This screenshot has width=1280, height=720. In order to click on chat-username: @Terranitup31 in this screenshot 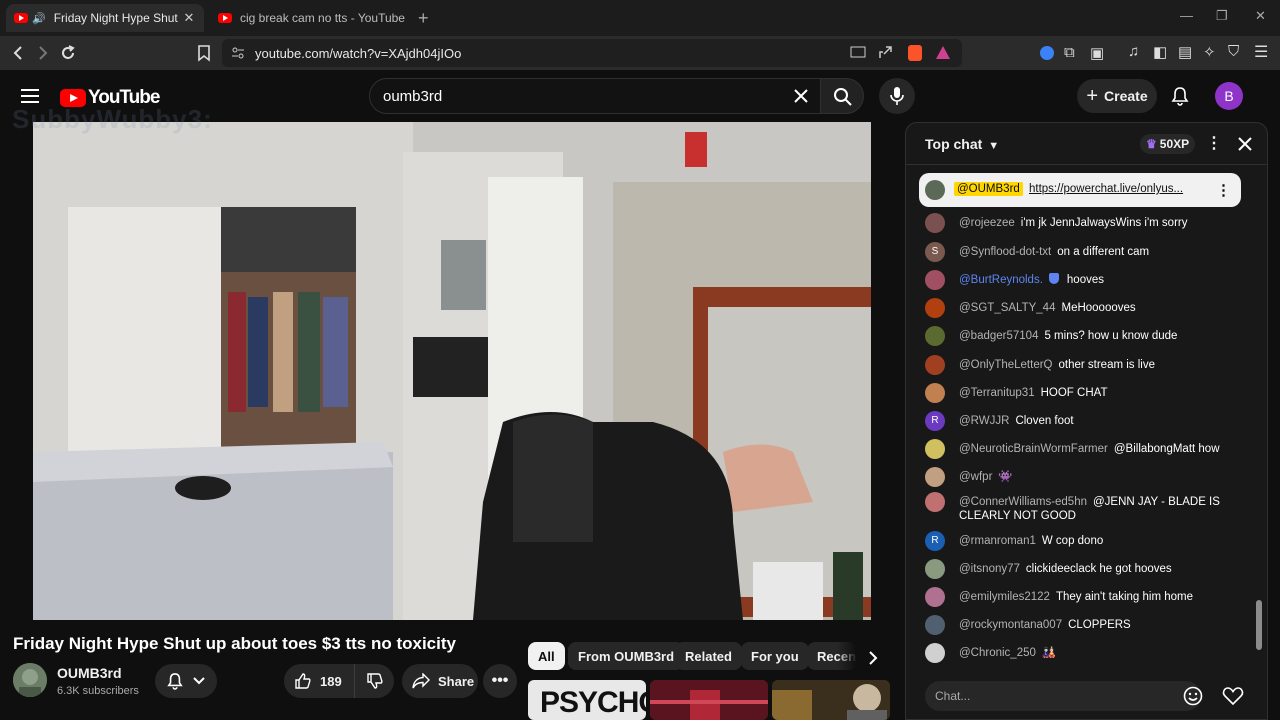, I will do `click(997, 393)`.